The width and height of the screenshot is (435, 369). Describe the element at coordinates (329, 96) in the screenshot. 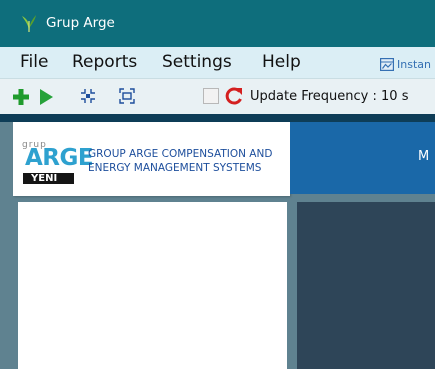

I see `update-frequency-label: Update Frequency : 10 s` at that location.